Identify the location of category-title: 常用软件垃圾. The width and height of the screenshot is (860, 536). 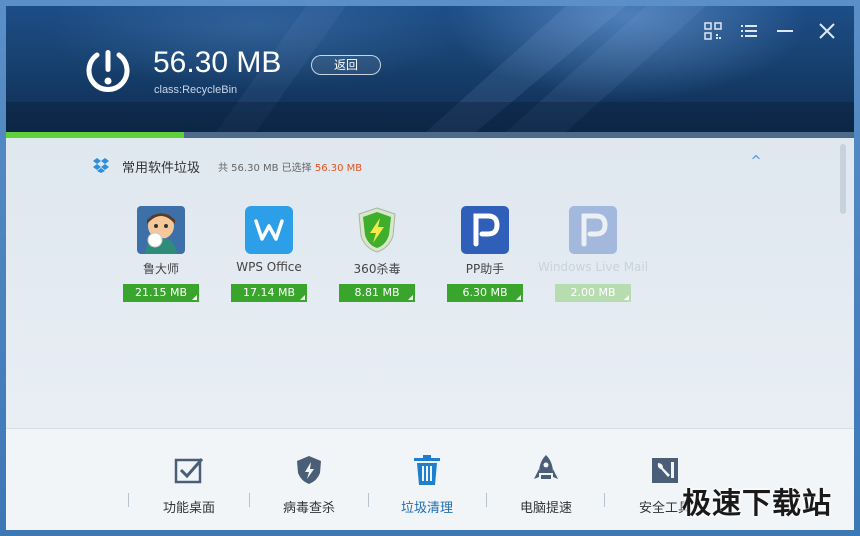
(161, 168).